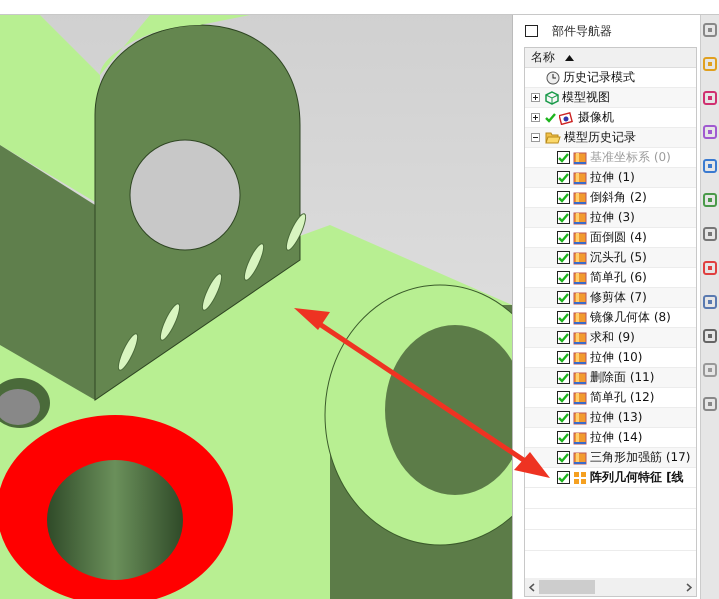  What do you see at coordinates (531, 31) in the screenshot?
I see `window-toggle` at bounding box center [531, 31].